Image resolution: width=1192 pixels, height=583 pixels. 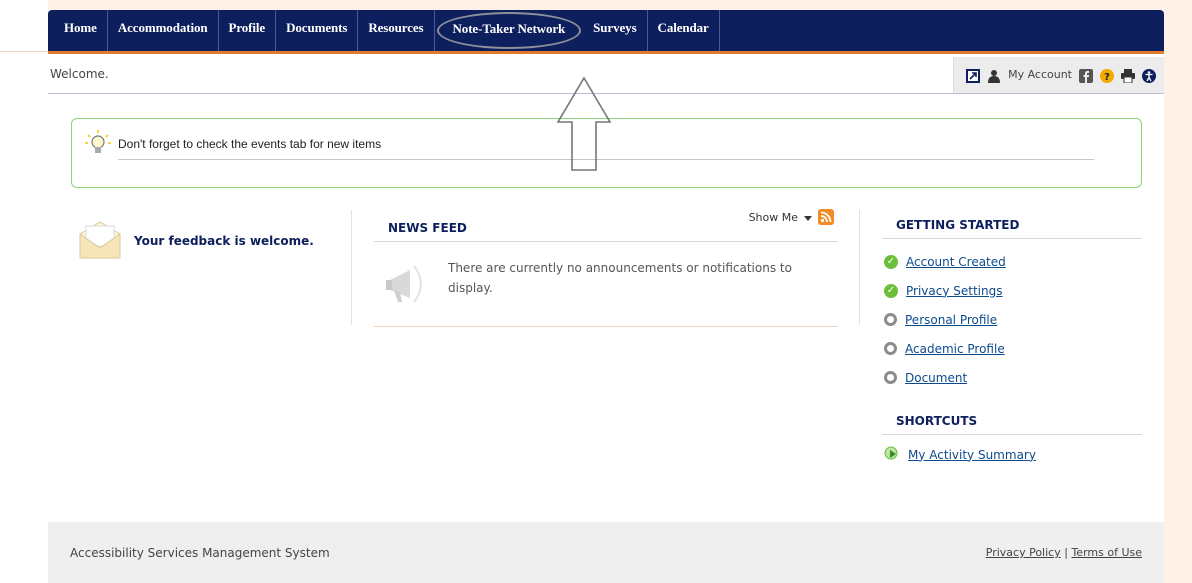 I want to click on megaphone-icon, so click(x=407, y=286).